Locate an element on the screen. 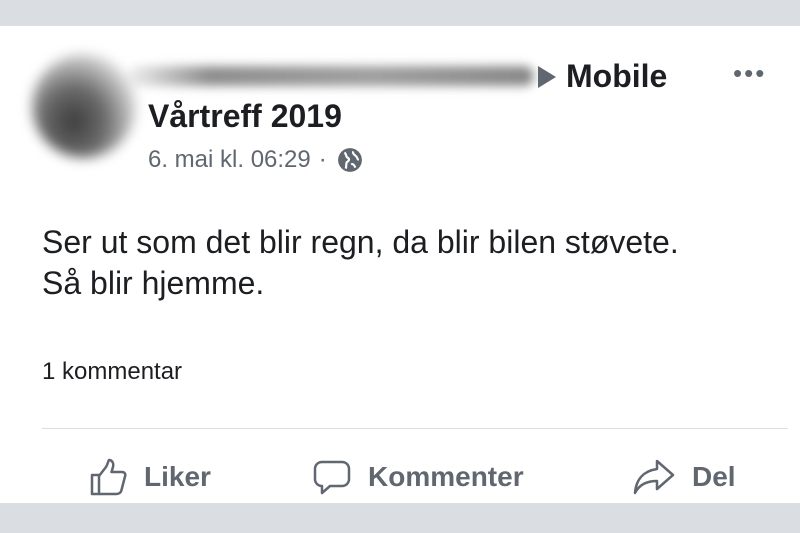 Image resolution: width=800 pixels, height=533 pixels. share-arrow-icon is located at coordinates (654, 477).